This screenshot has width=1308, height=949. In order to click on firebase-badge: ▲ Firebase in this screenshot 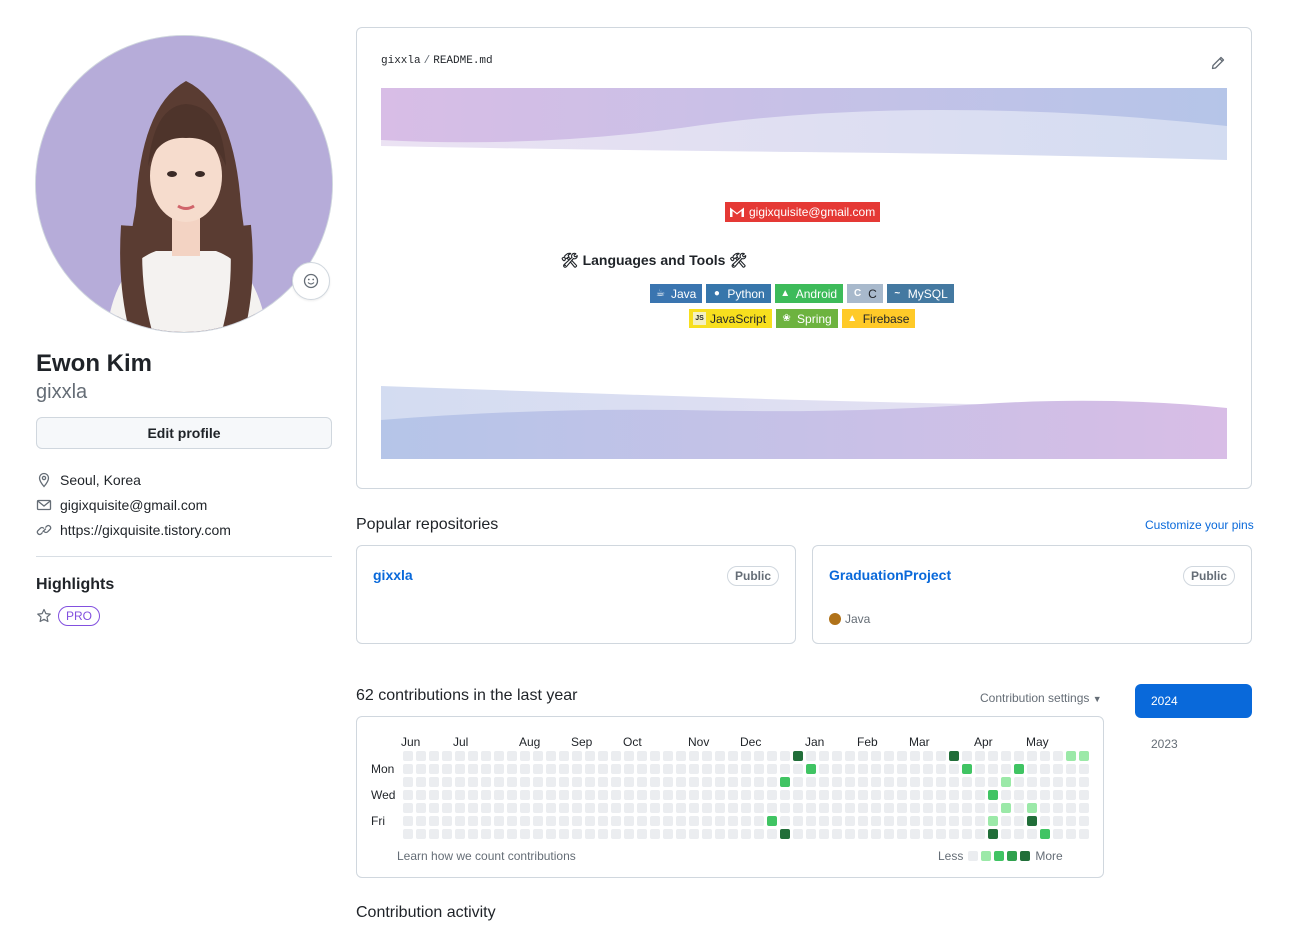, I will do `click(878, 318)`.